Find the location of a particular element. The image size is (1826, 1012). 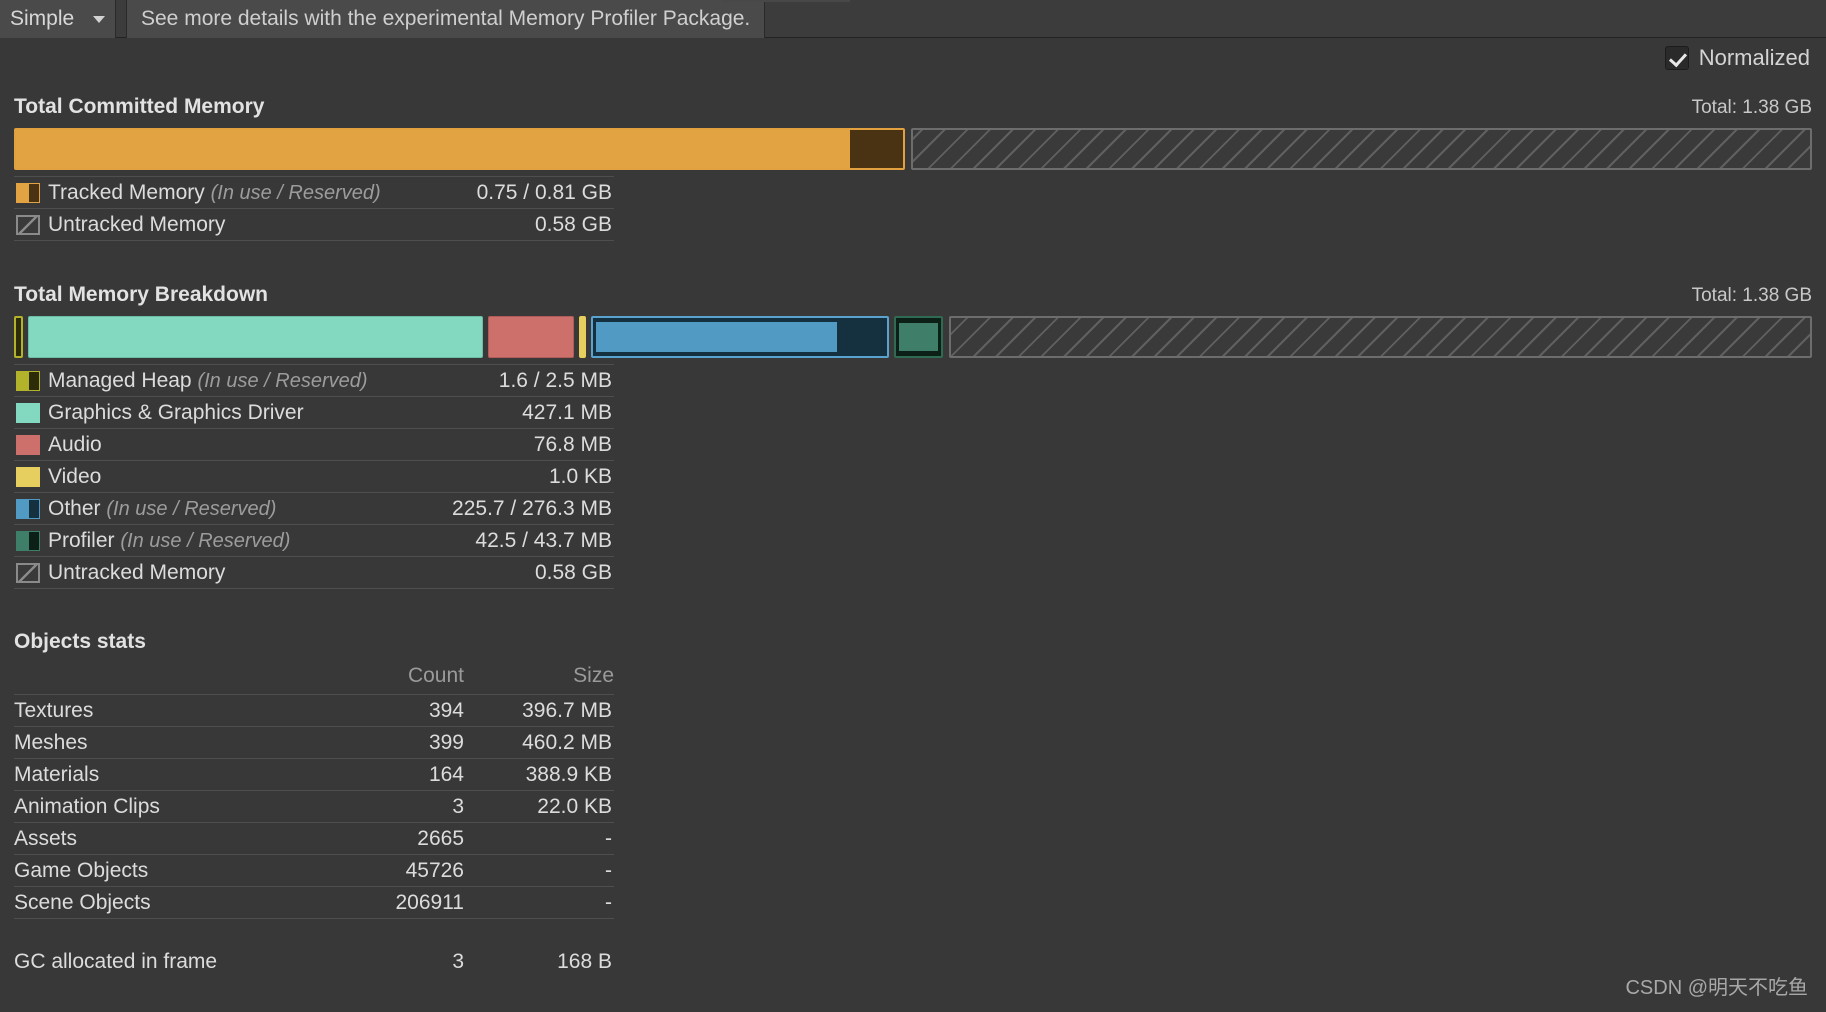

view-mode-dropdown: Simple is located at coordinates (58, 19).